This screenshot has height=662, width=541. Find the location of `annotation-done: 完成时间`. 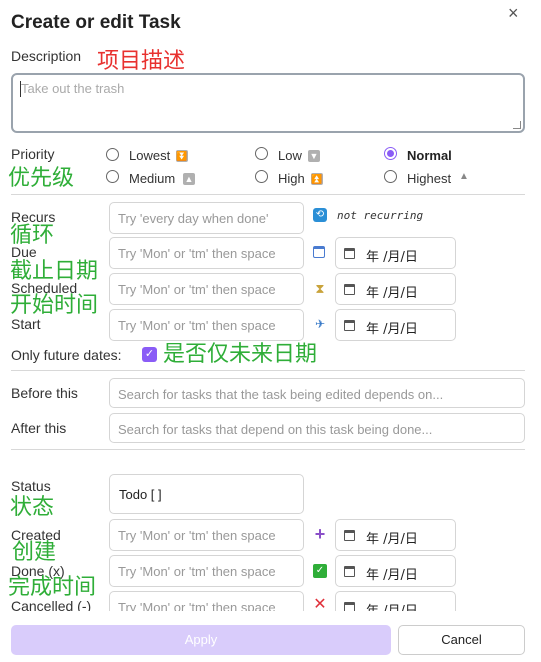

annotation-done: 完成时间 is located at coordinates (52, 587).